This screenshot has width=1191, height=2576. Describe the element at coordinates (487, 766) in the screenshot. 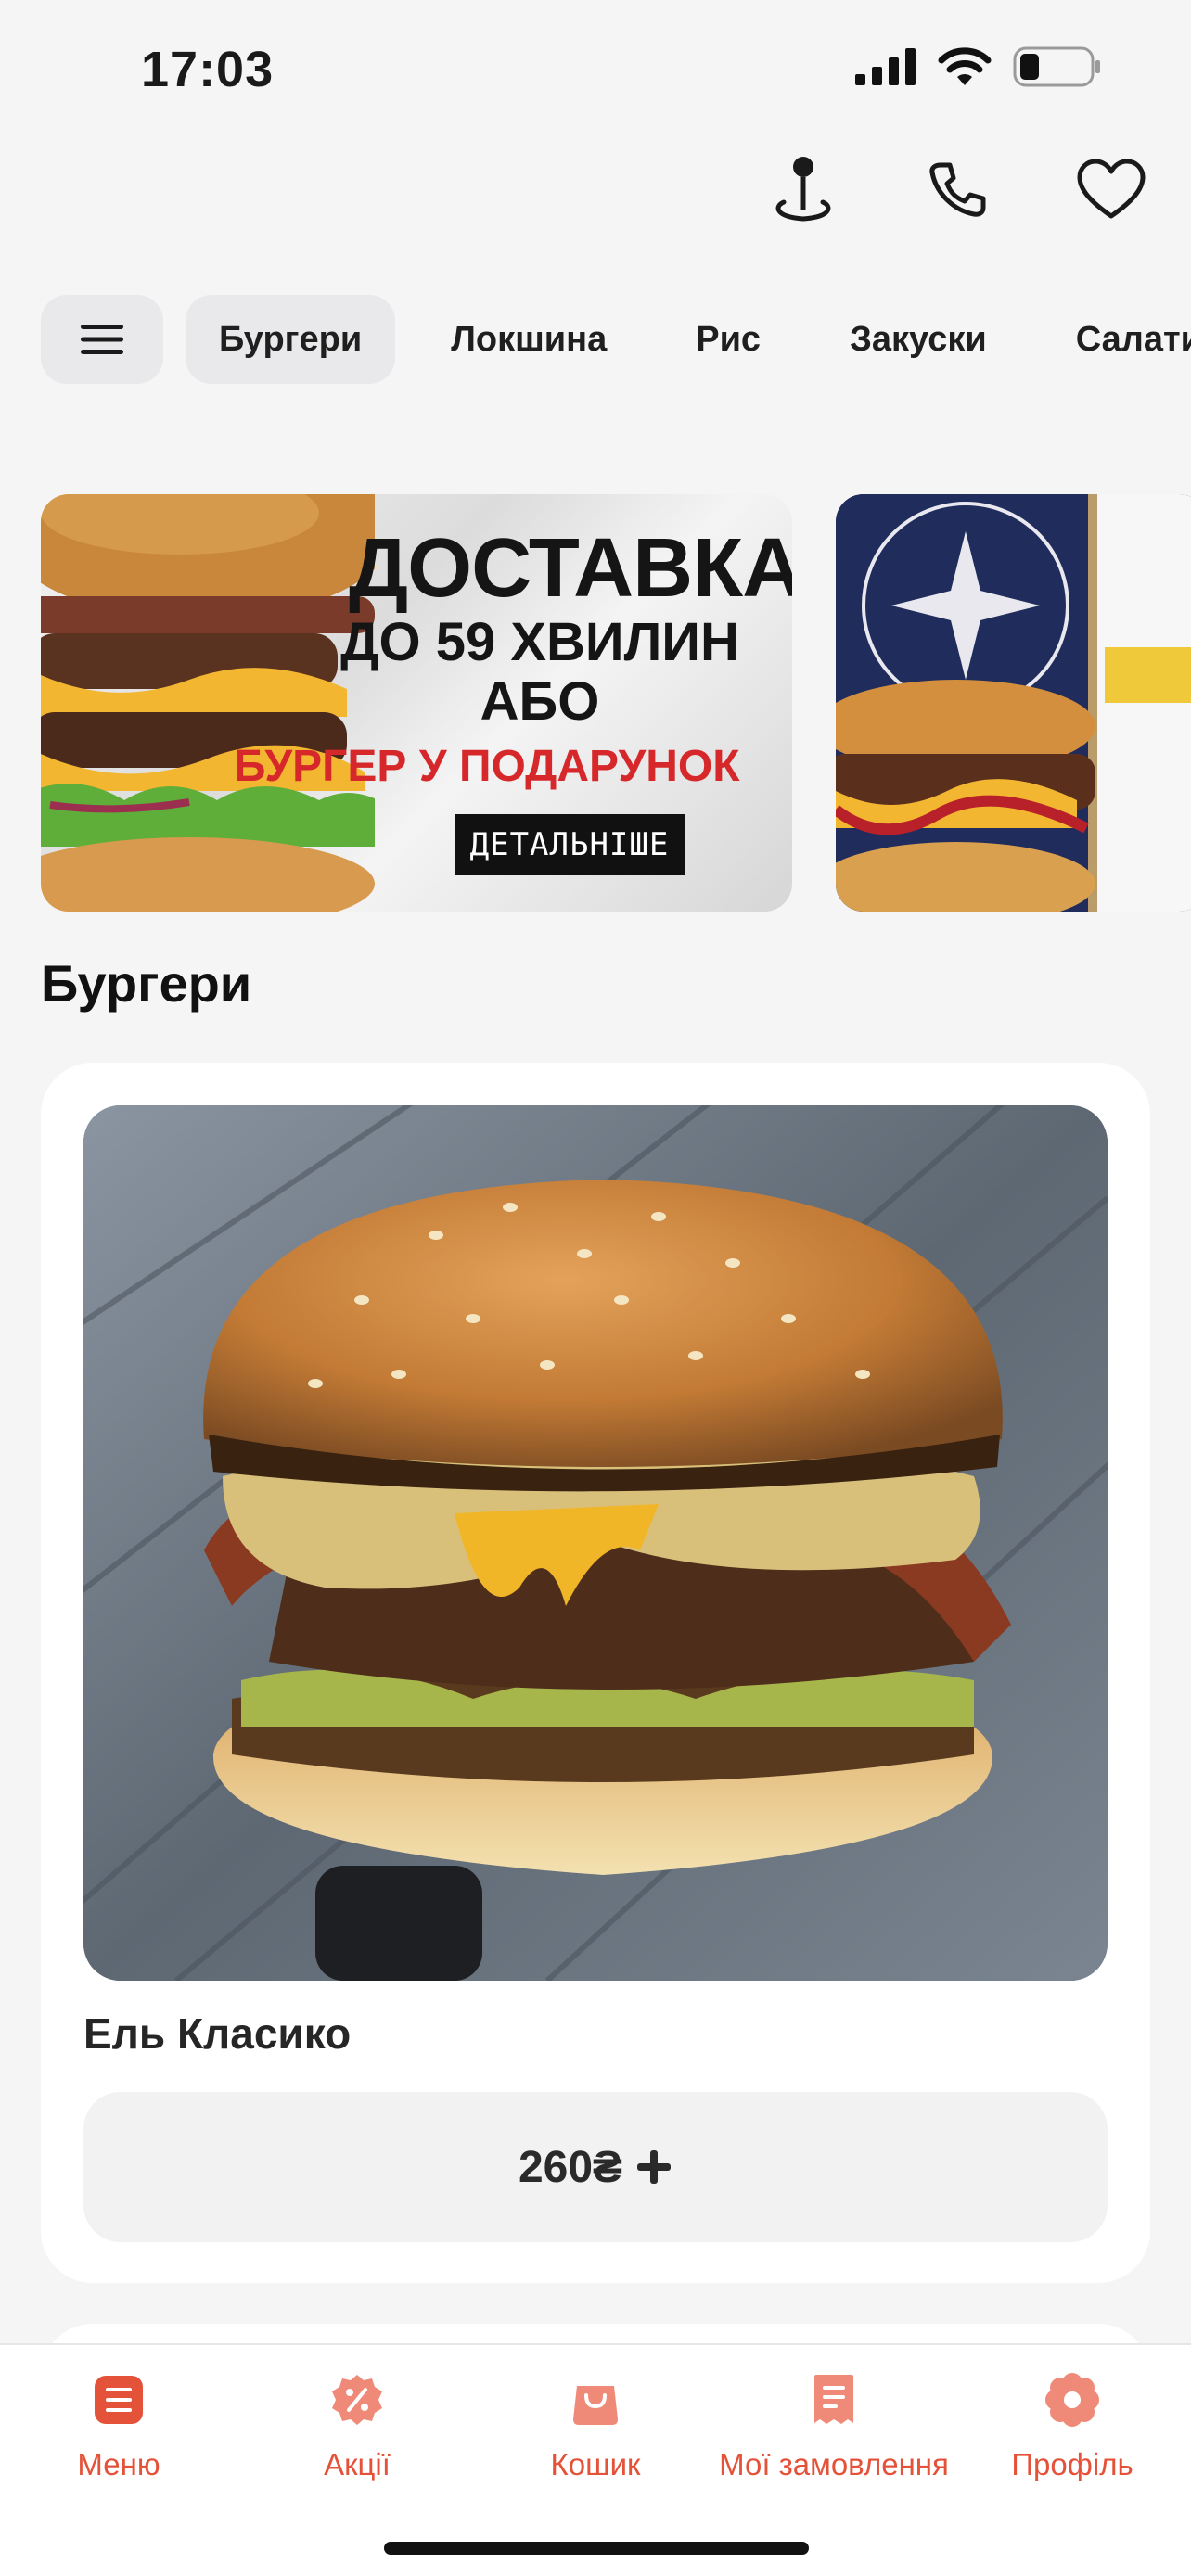

I see `banner-promo-text: БУРГЕР У ПОДАРУНОК` at that location.